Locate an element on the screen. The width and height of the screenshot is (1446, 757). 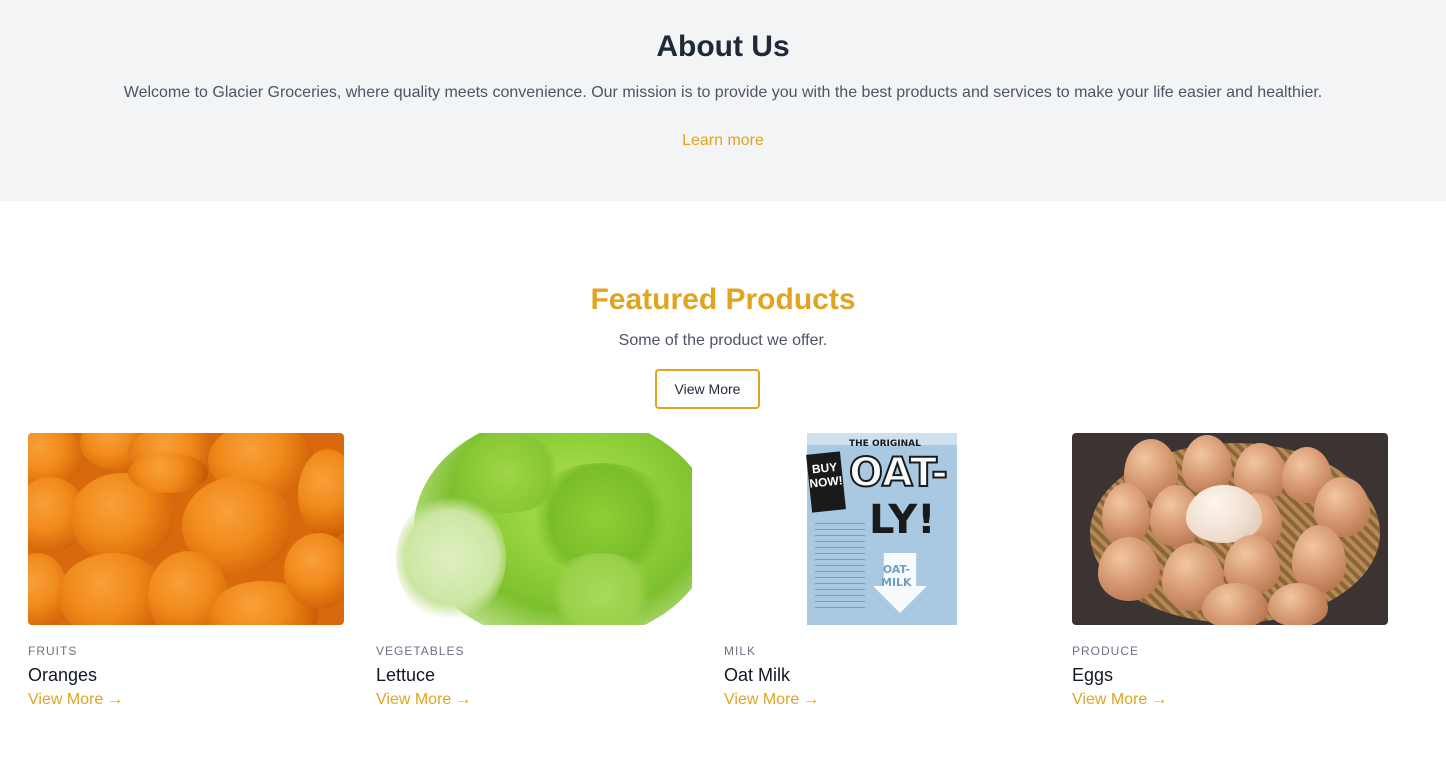
product-card-eggs: PRODUCE Eggs View More → is located at coordinates (1230, 571).